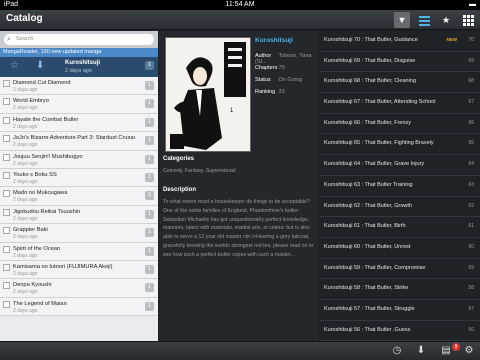 Image resolution: width=480 pixels, height=360 pixels. I want to click on settings-icon: ⚙, so click(469, 351).